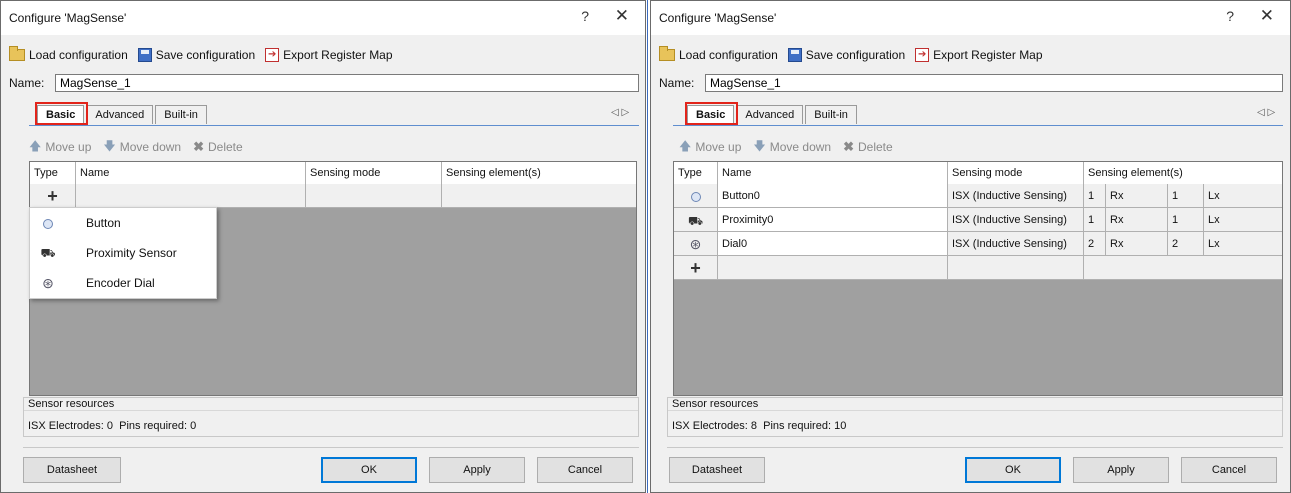 The width and height of the screenshot is (1291, 493). I want to click on pins-value: 0, so click(193, 426).